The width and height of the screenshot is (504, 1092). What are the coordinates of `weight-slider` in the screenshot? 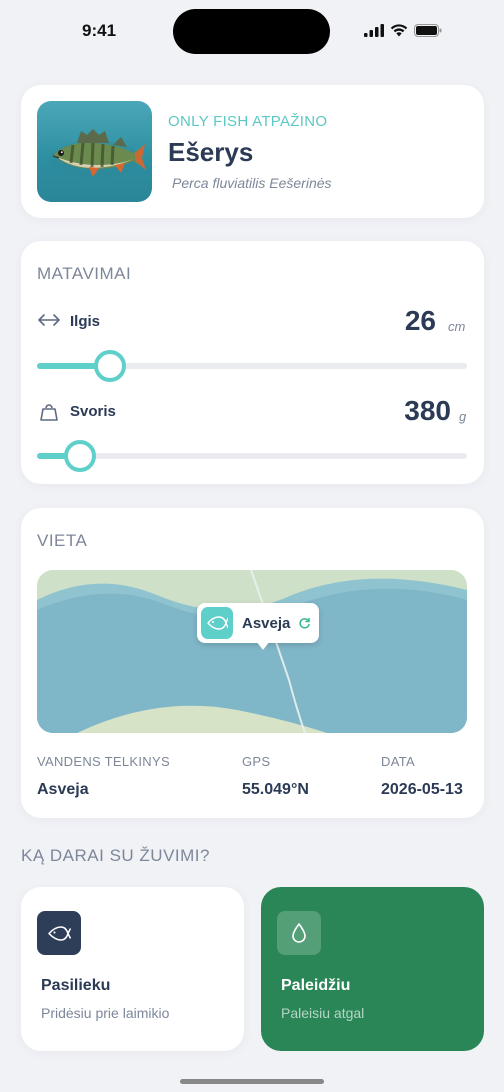 It's located at (252, 456).